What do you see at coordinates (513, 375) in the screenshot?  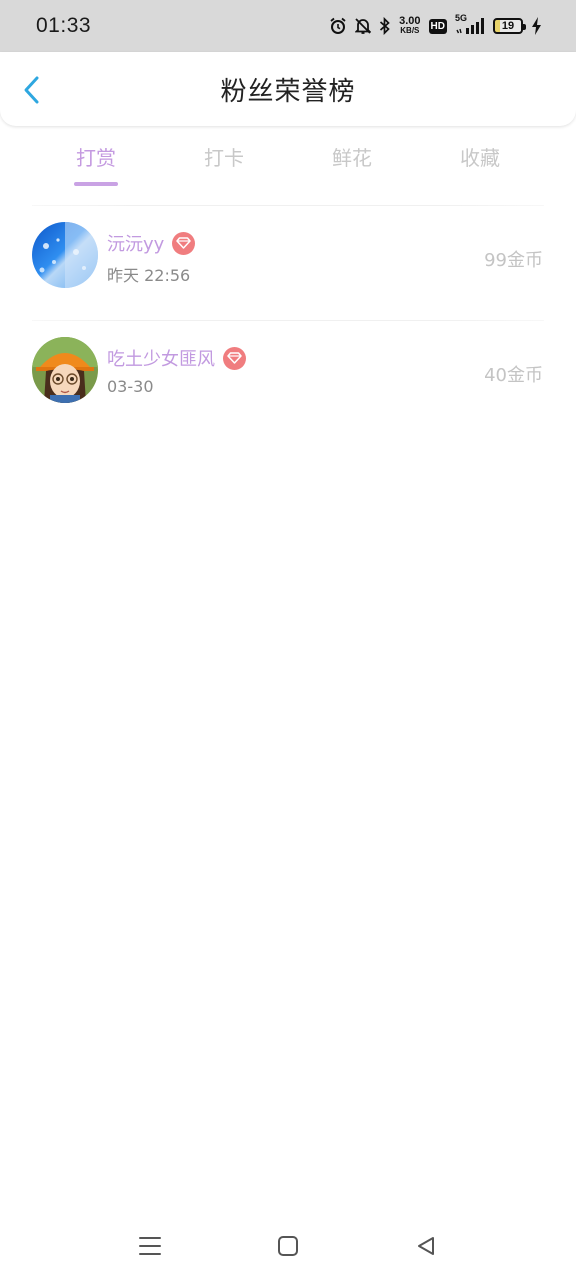 I see `fan-amount: 40金币` at bounding box center [513, 375].